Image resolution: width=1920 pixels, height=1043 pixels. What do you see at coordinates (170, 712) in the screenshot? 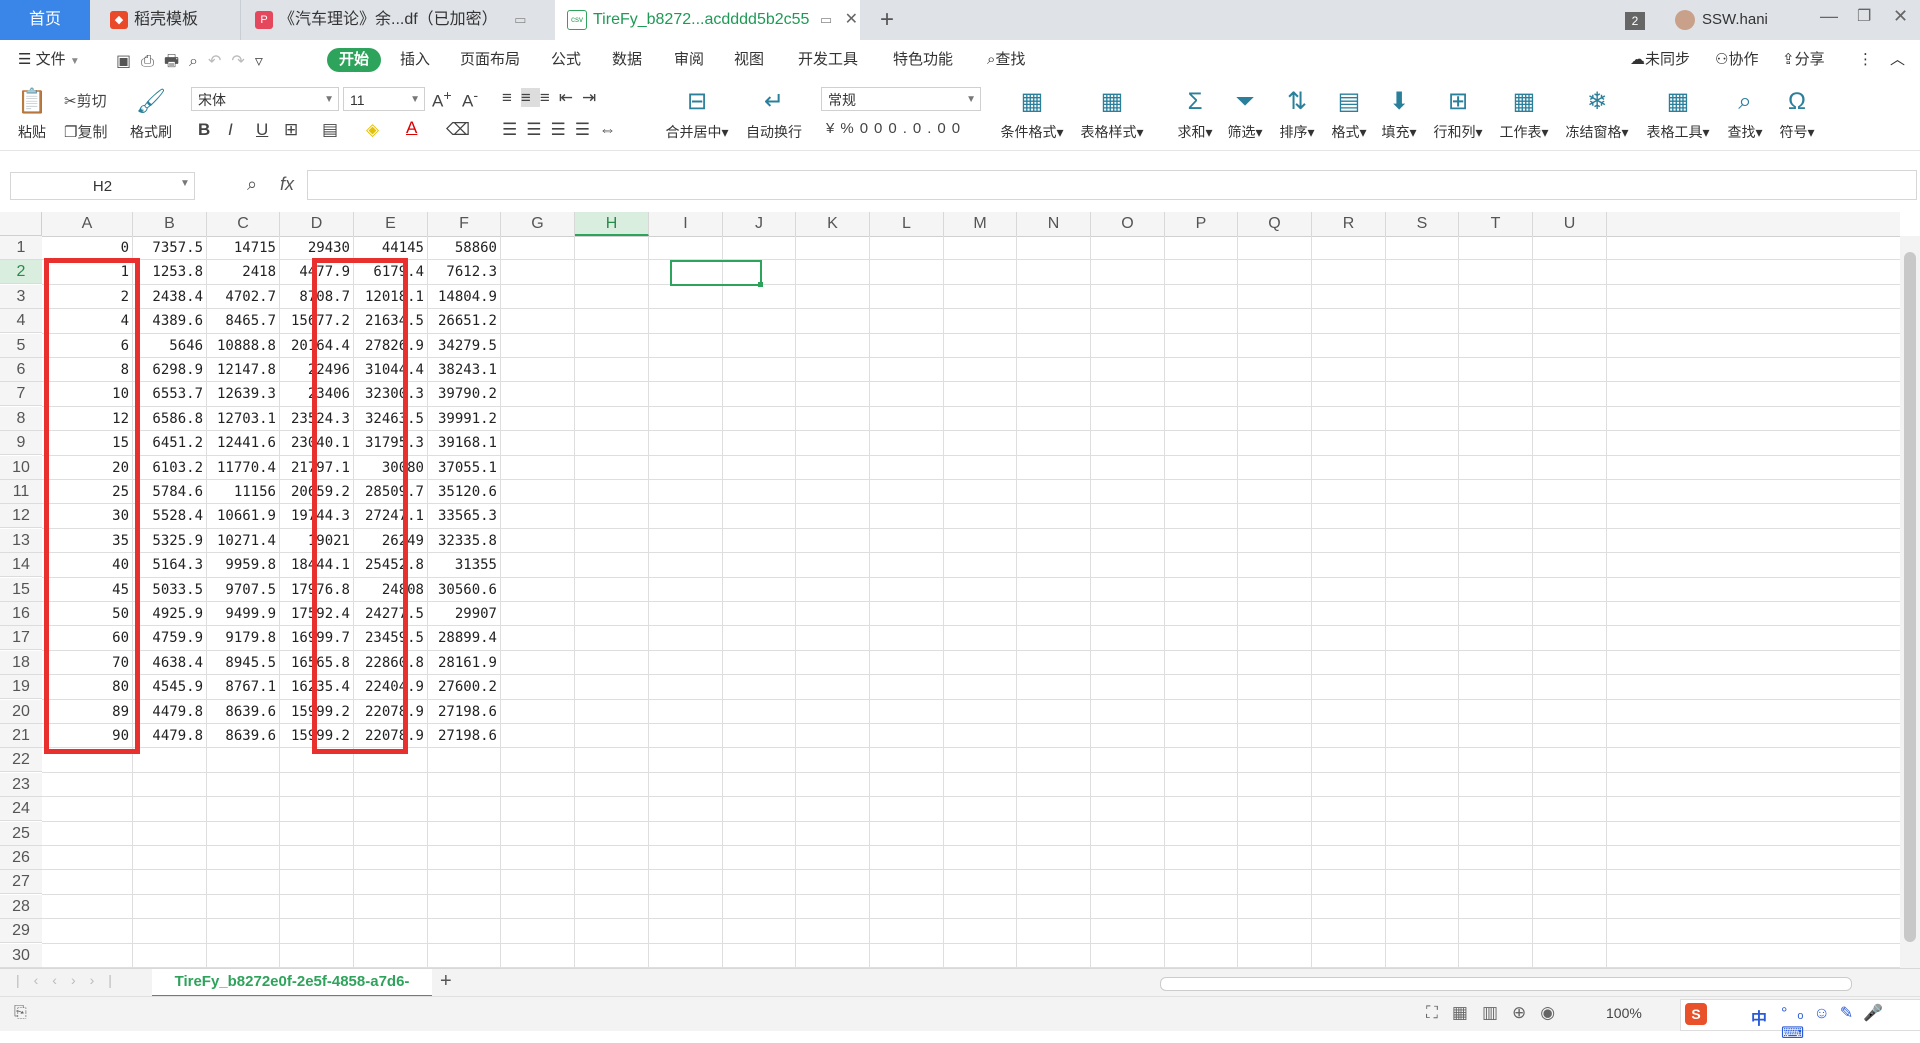
I see `cell-b20: 4479.8` at bounding box center [170, 712].